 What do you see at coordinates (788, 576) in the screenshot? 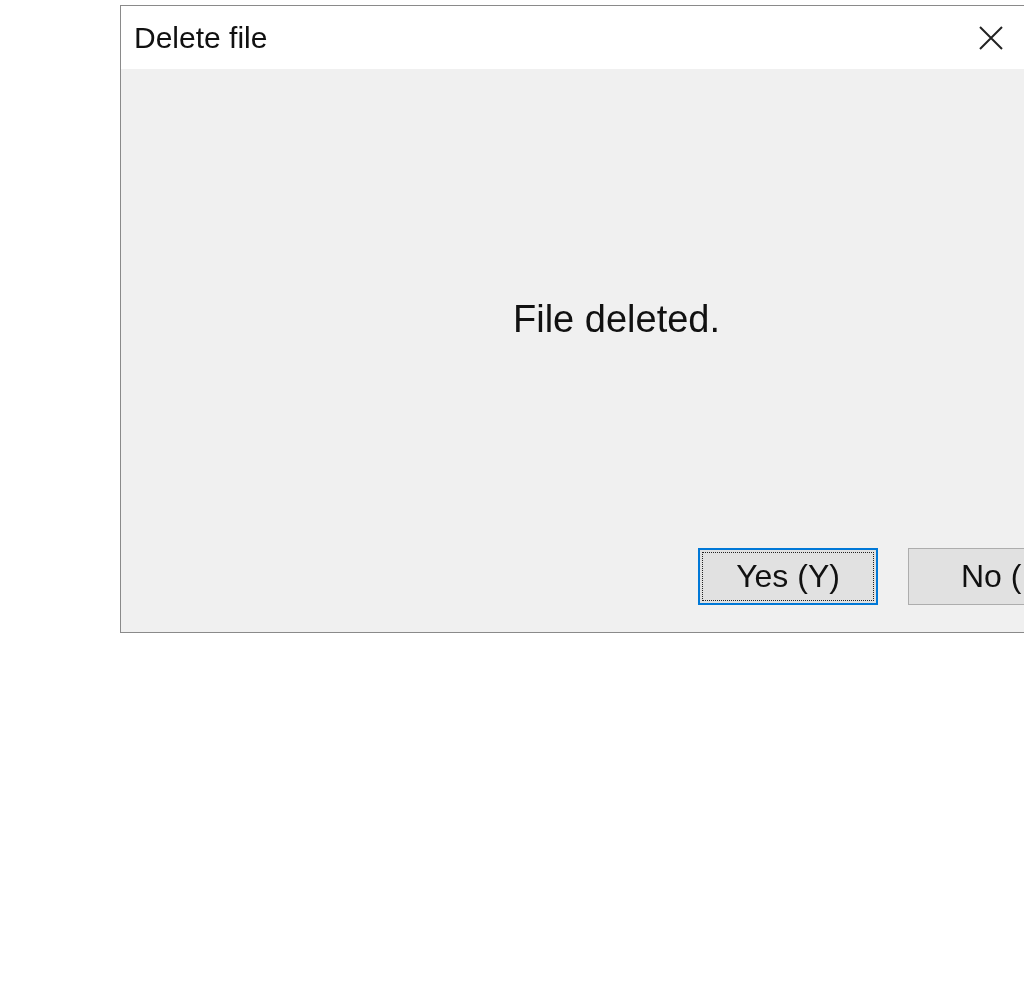
I see `dialog-button: Yes (Y)` at bounding box center [788, 576].